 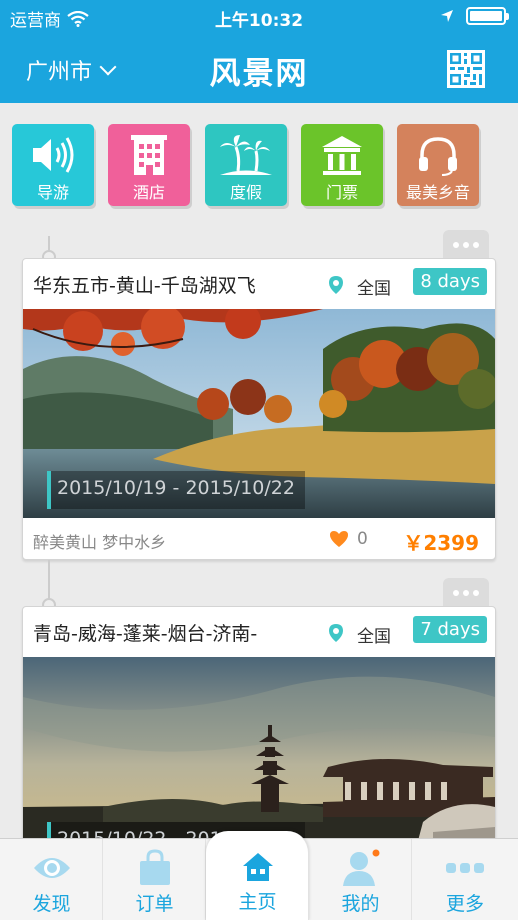 What do you see at coordinates (341, 192) in the screenshot?
I see `category-label: 门票` at bounding box center [341, 192].